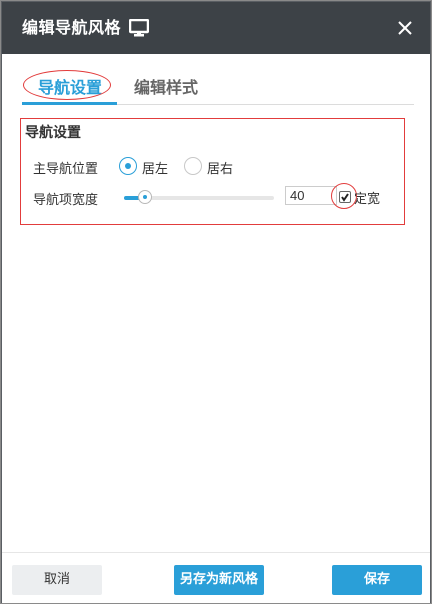  Describe the element at coordinates (377, 580) in the screenshot. I see `save-button: 保存` at that location.